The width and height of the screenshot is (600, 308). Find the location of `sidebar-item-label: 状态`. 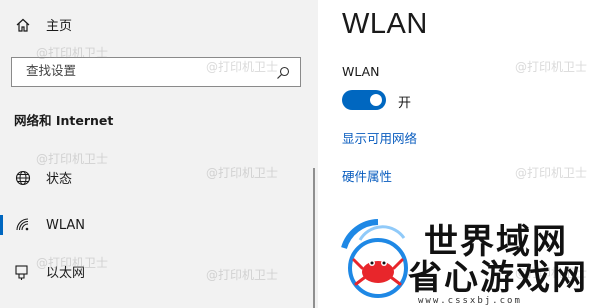

sidebar-item-label: 状态 is located at coordinates (59, 179).